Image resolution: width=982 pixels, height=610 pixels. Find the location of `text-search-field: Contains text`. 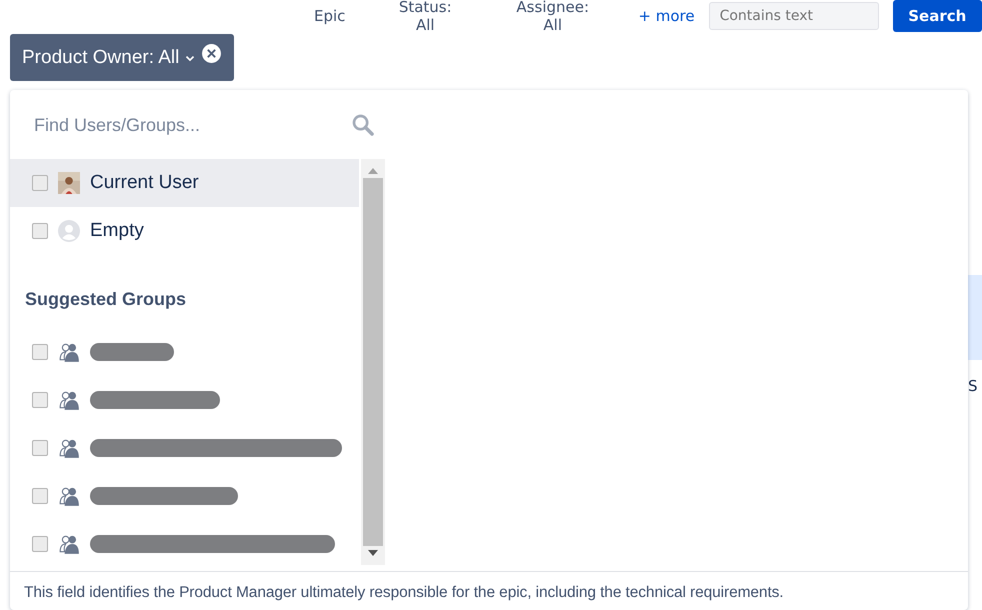

text-search-field: Contains text is located at coordinates (793, 16).